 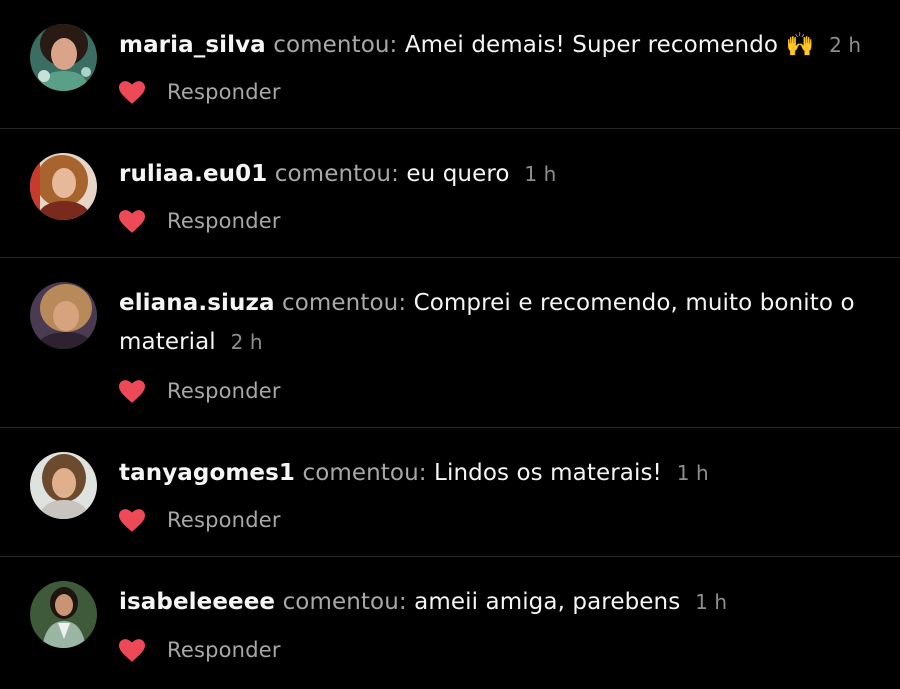 What do you see at coordinates (193, 174) in the screenshot?
I see `comment-username: ruliaa.eu01` at bounding box center [193, 174].